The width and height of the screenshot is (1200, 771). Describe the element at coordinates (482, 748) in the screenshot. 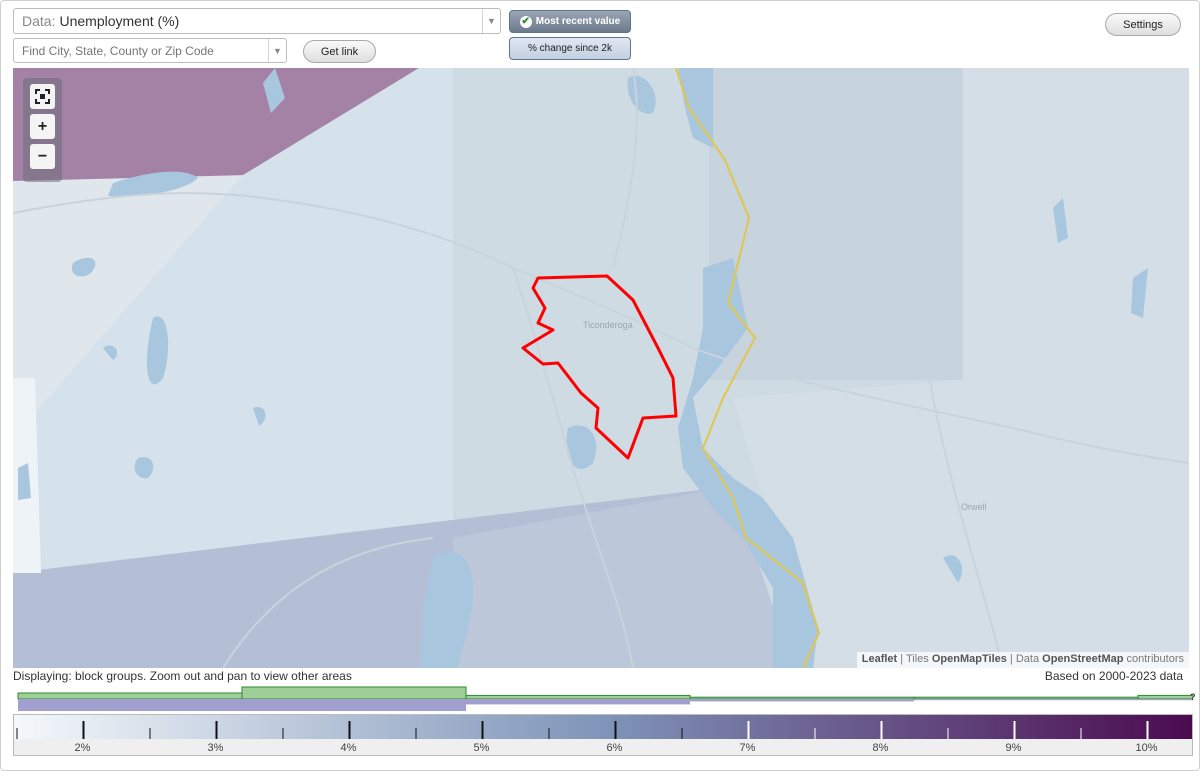

I see `legend-tick-label: 5%` at that location.